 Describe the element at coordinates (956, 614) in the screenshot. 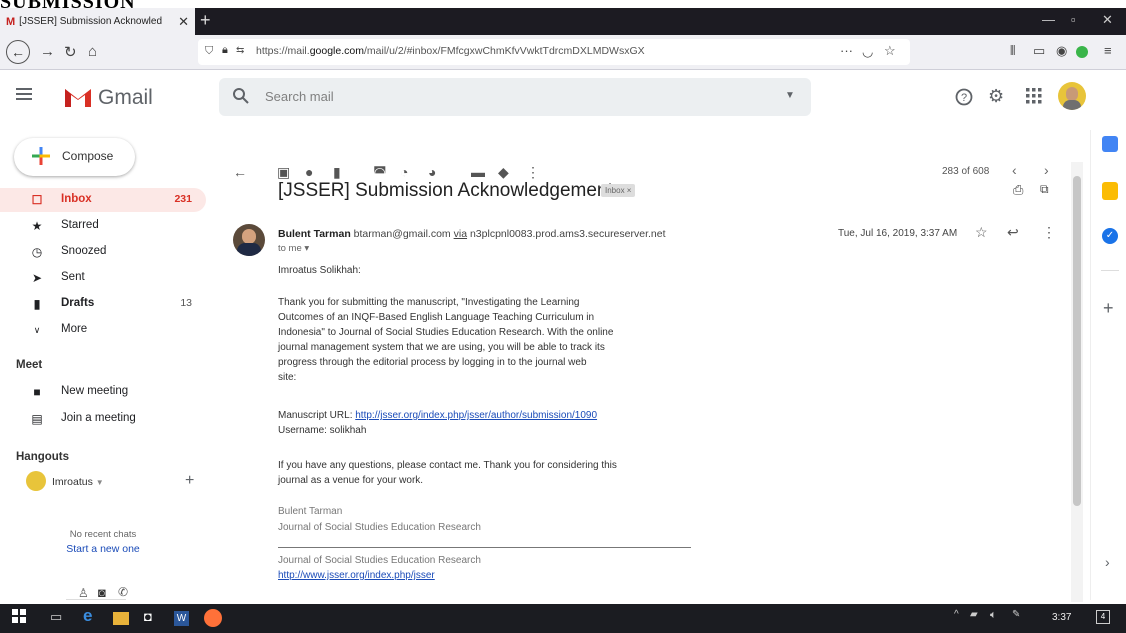

I see `tray-chevron-icon: ^` at that location.